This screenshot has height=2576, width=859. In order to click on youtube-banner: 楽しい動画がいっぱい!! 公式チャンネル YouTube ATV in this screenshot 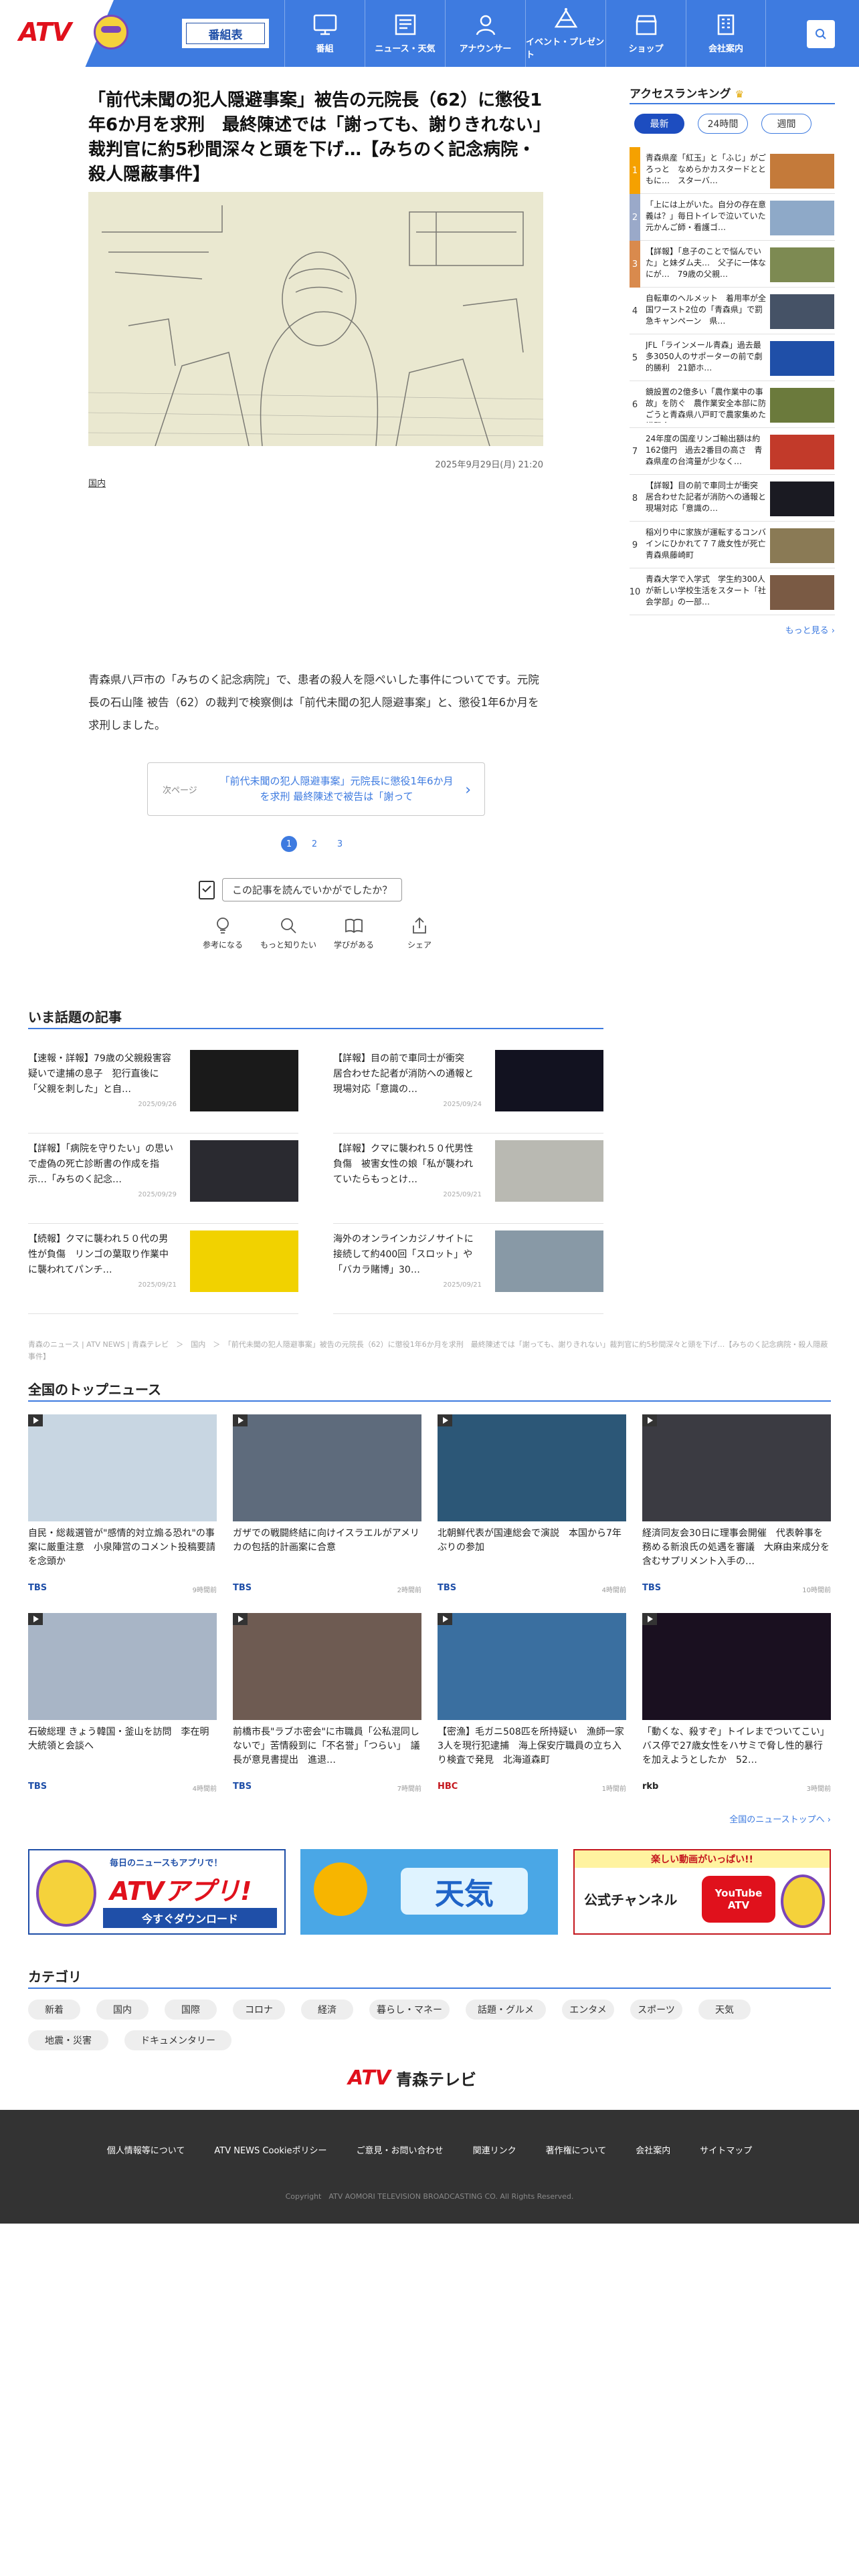, I will do `click(702, 1892)`.